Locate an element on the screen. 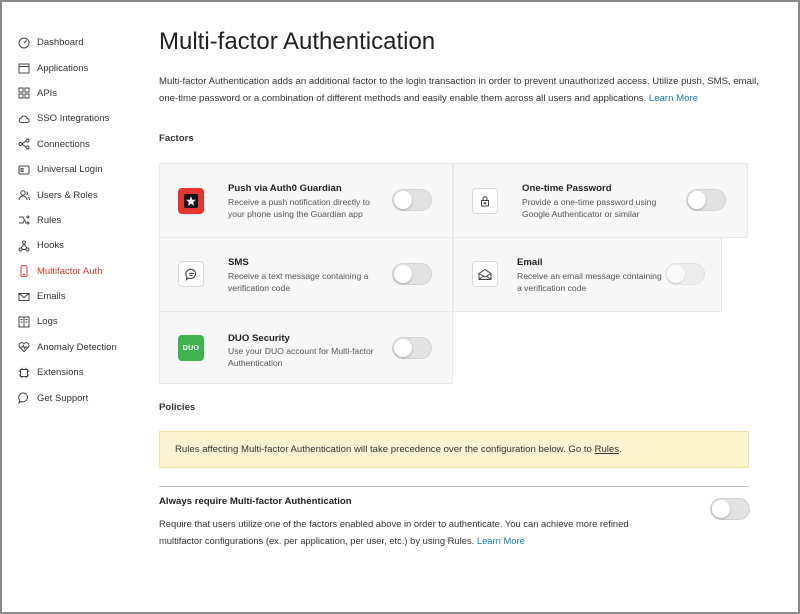 This screenshot has height=614, width=800. sidebar-item-label: Connections is located at coordinates (63, 144).